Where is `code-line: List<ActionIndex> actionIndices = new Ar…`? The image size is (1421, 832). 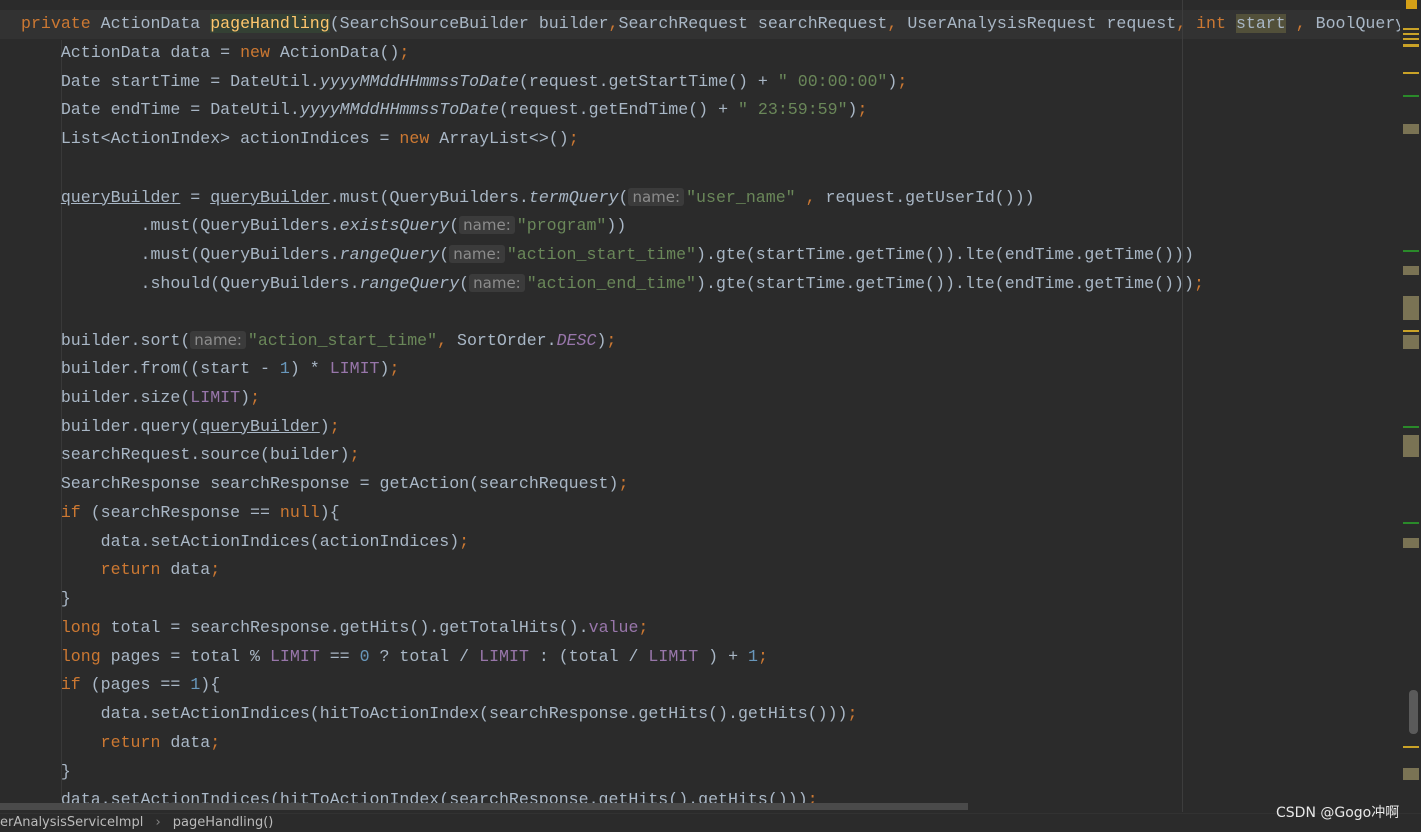
code-line: List<ActionIndex> actionIndices = new Ar… is located at coordinates (300, 139).